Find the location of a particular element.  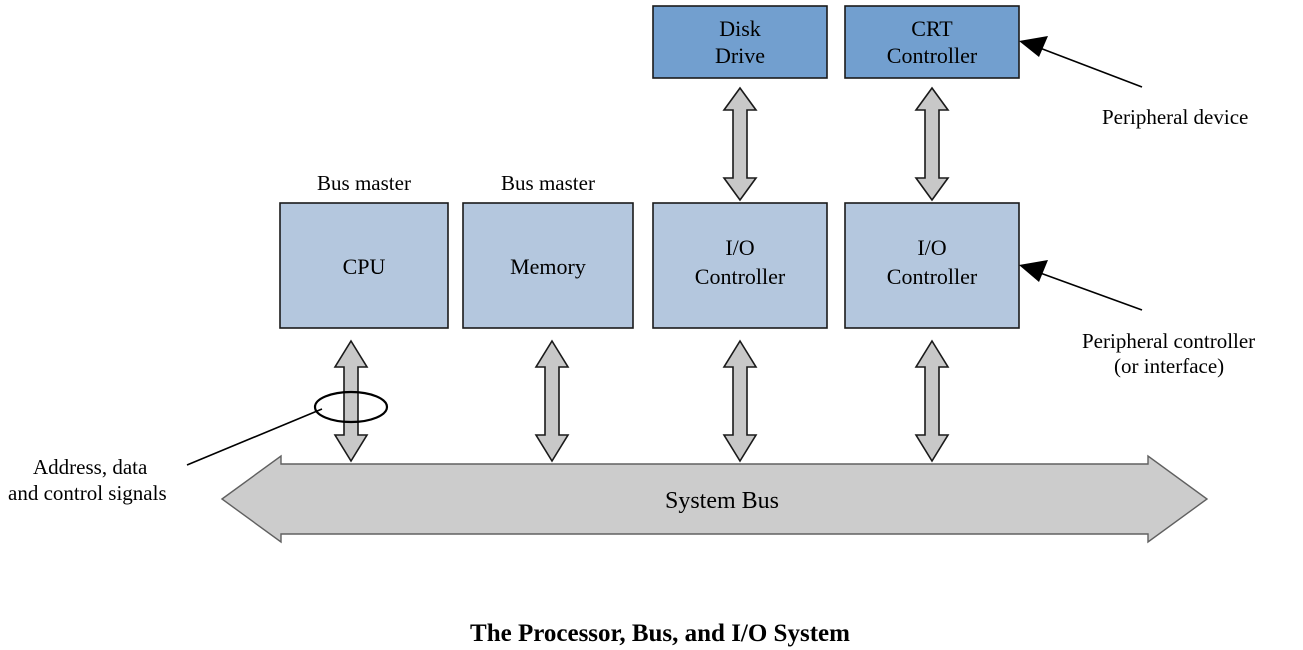

module-io-controller-2: I/O Controller is located at coordinates (932, 265).